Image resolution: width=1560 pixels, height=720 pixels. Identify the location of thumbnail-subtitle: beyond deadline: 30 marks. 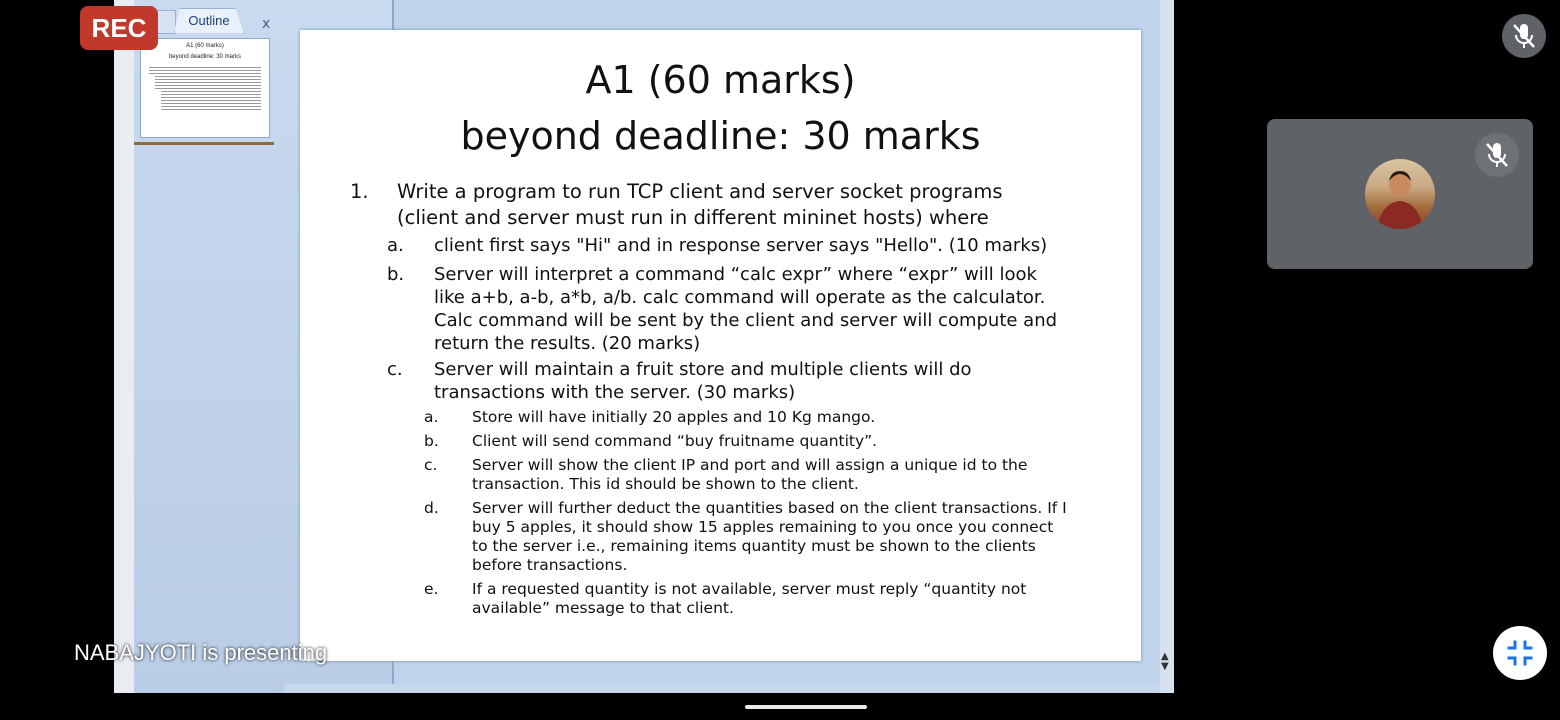
(205, 57).